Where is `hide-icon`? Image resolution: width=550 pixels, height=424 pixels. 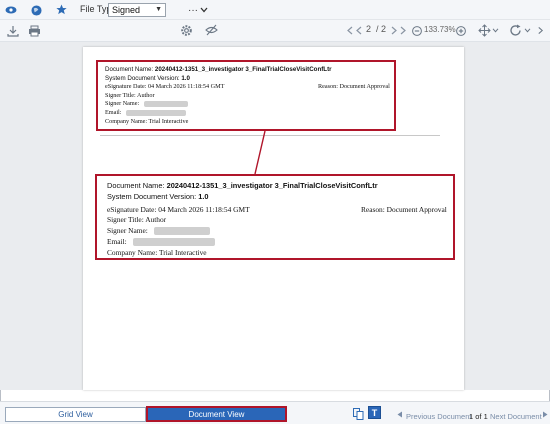 hide-icon is located at coordinates (211, 30).